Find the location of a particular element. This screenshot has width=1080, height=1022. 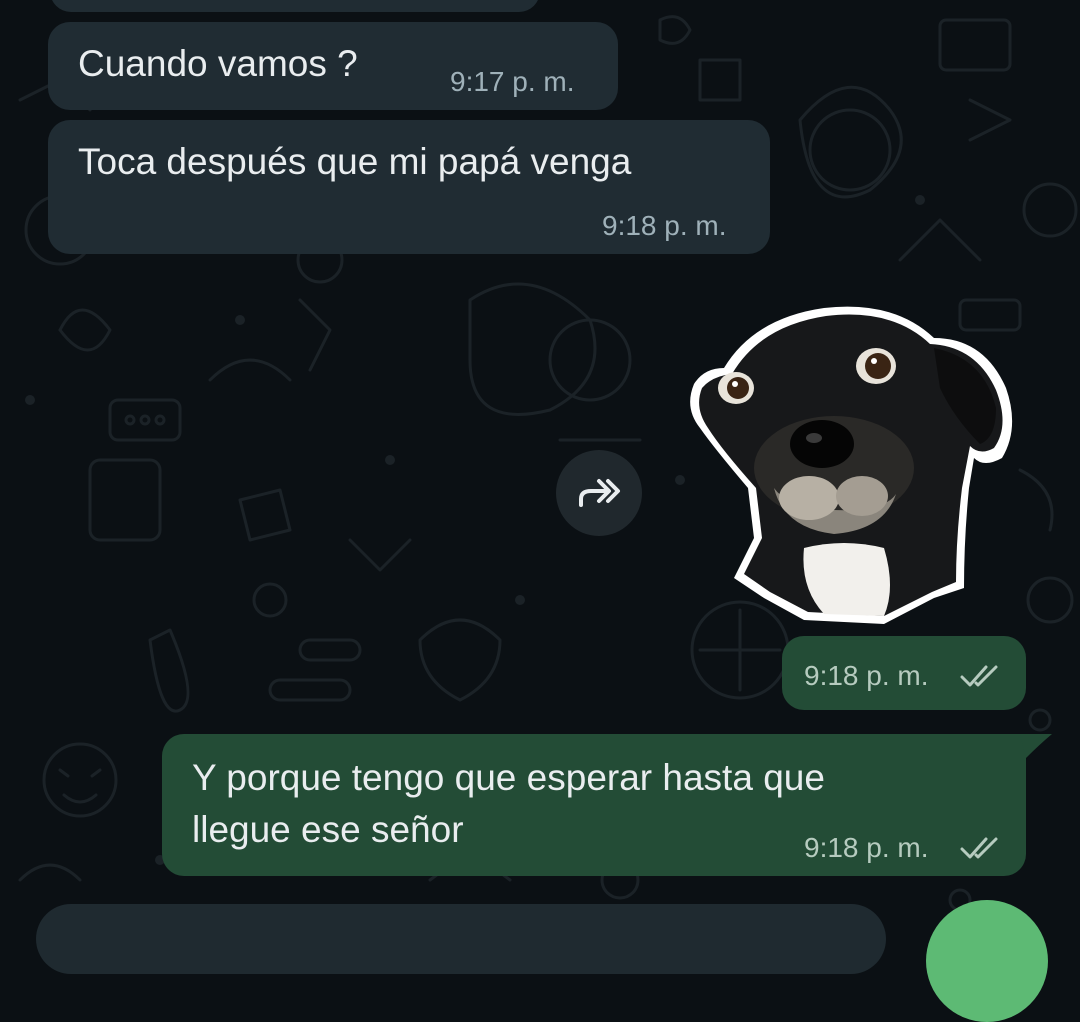

forward-icon is located at coordinates (599, 493).